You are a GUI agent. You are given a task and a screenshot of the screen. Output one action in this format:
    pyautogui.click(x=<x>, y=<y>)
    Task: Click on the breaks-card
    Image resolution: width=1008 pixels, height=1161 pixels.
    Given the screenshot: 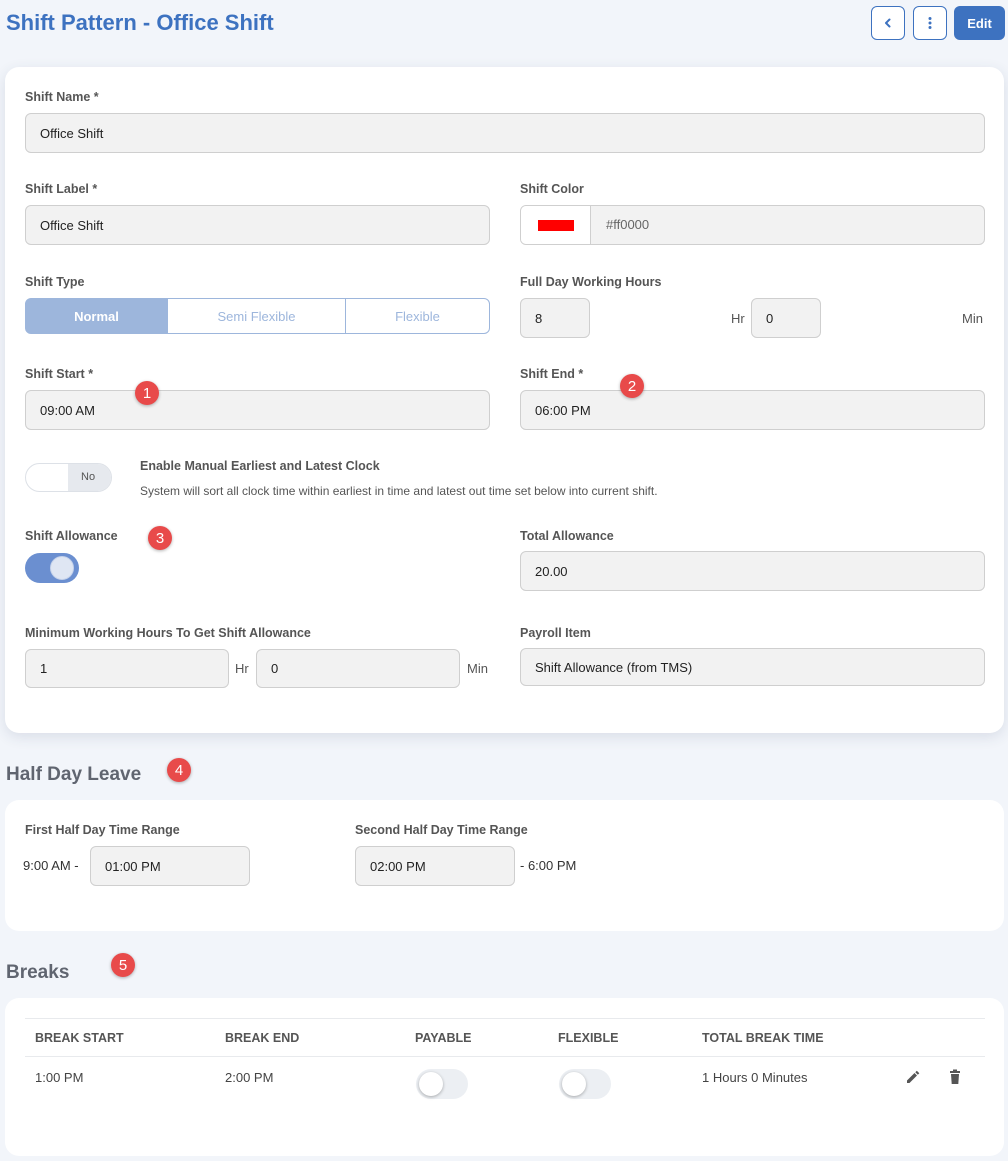 What is the action you would take?
    pyautogui.click(x=504, y=1077)
    